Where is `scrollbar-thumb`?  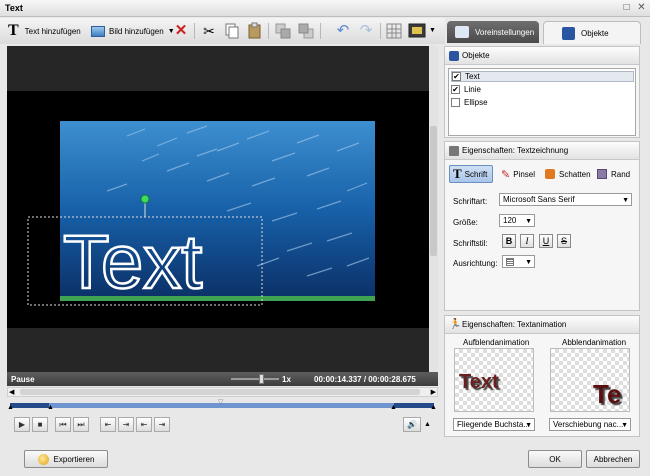 scrollbar-thumb is located at coordinates (433, 191).